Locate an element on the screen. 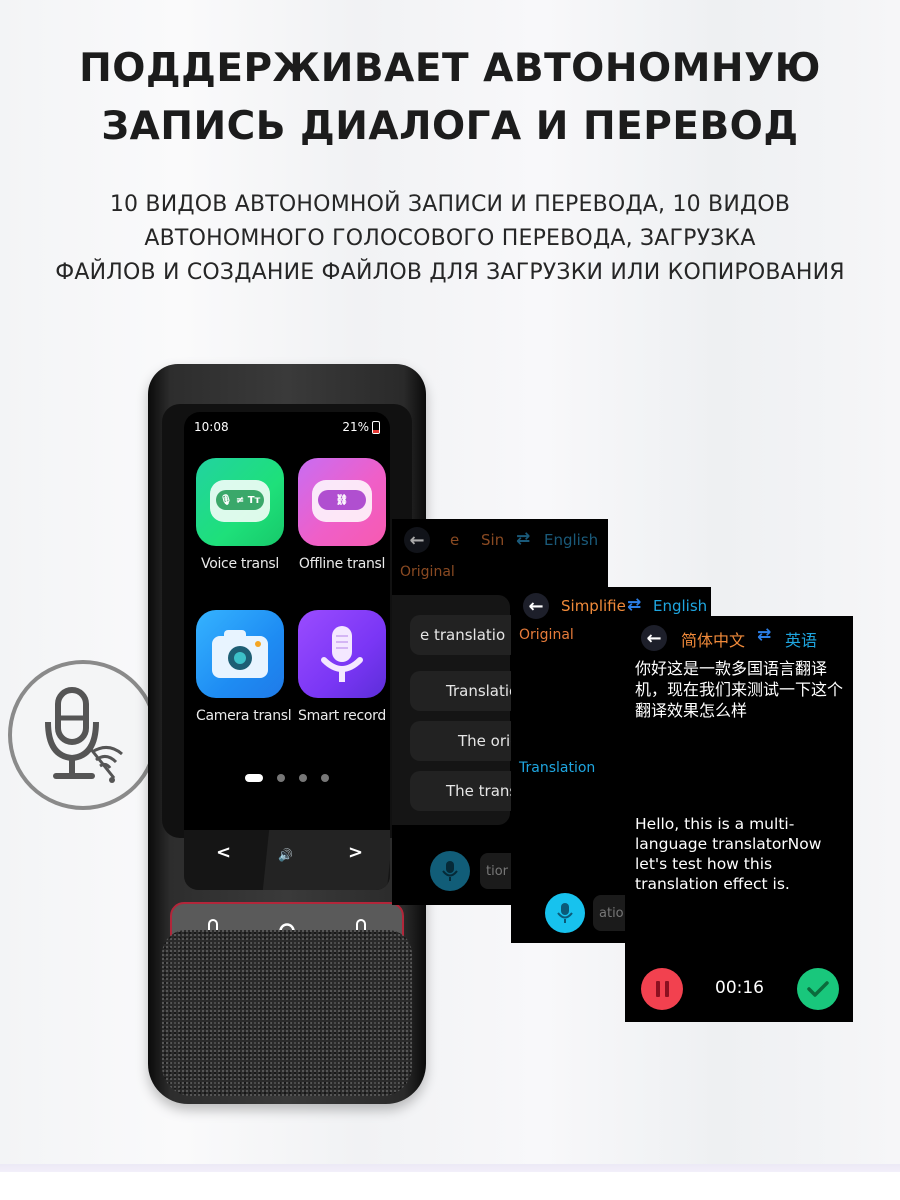 This screenshot has width=900, height=1200. source-language: 简体中文 is located at coordinates (713, 639).